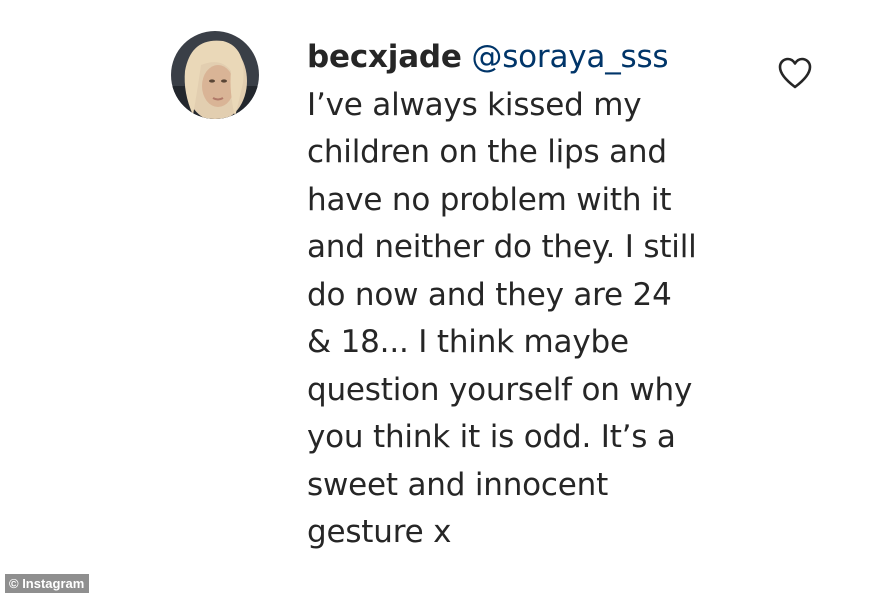 Image resolution: width=880 pixels, height=596 pixels. I want to click on profile-photo, so click(215, 75).